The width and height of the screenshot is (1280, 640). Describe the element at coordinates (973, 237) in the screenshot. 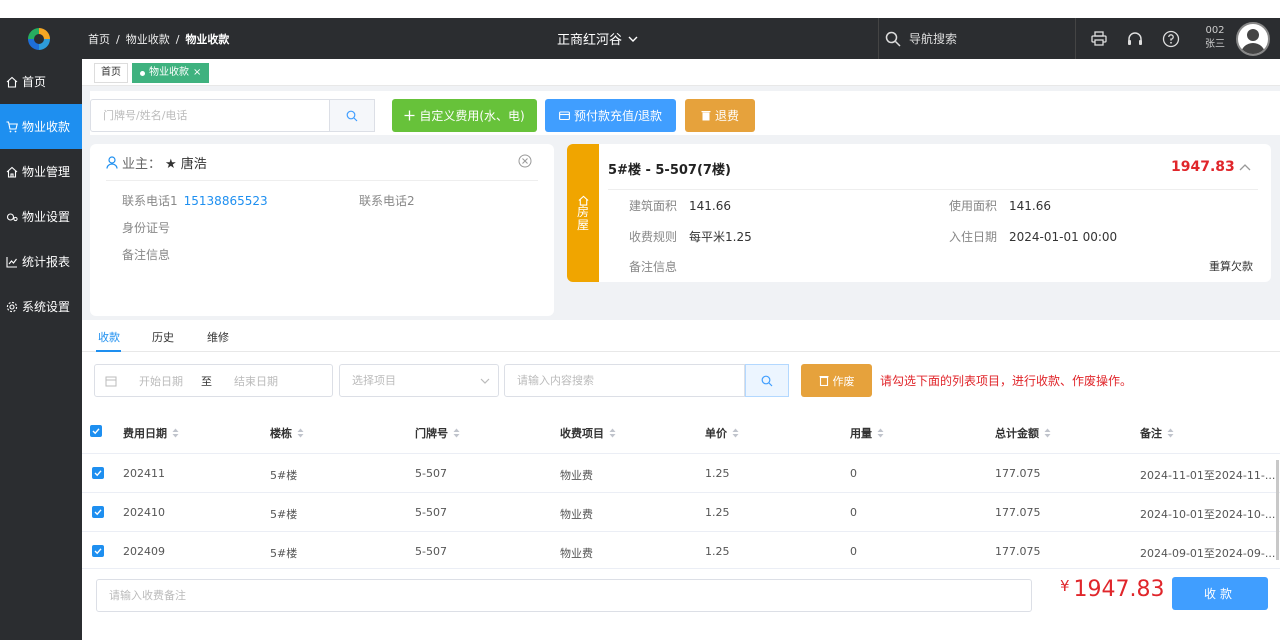

I see `checkin-label: 入住日期` at that location.